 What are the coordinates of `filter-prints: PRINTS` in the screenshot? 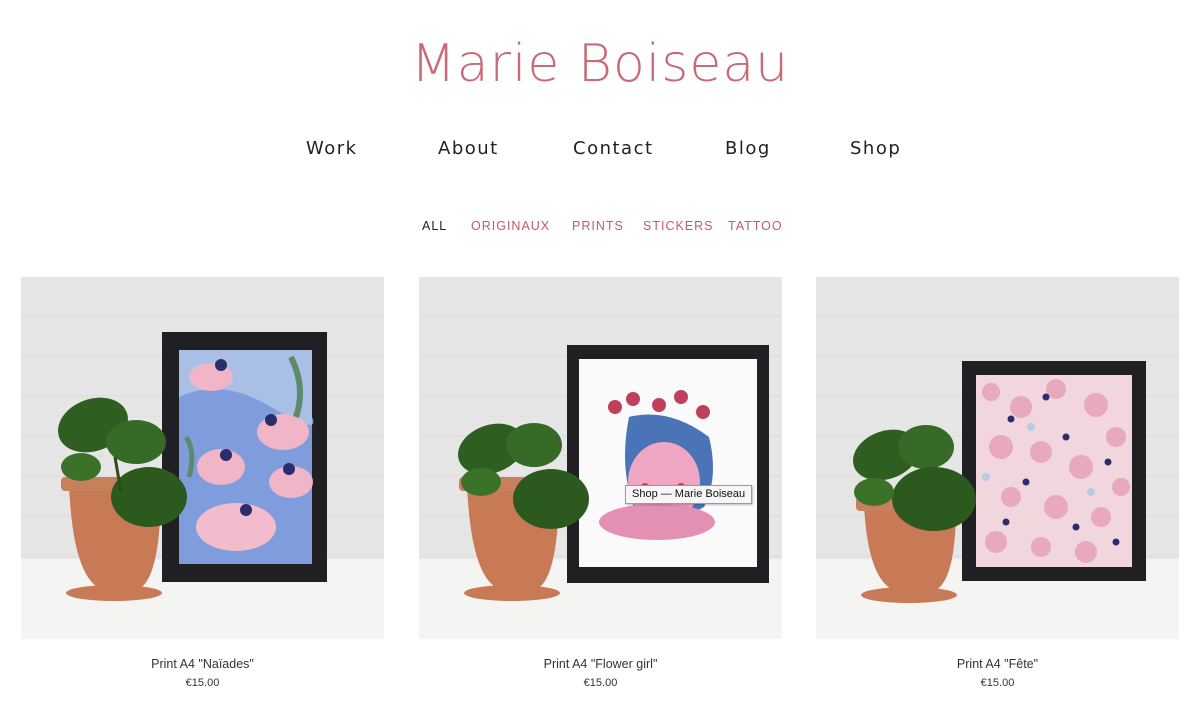 It's located at (598, 226).